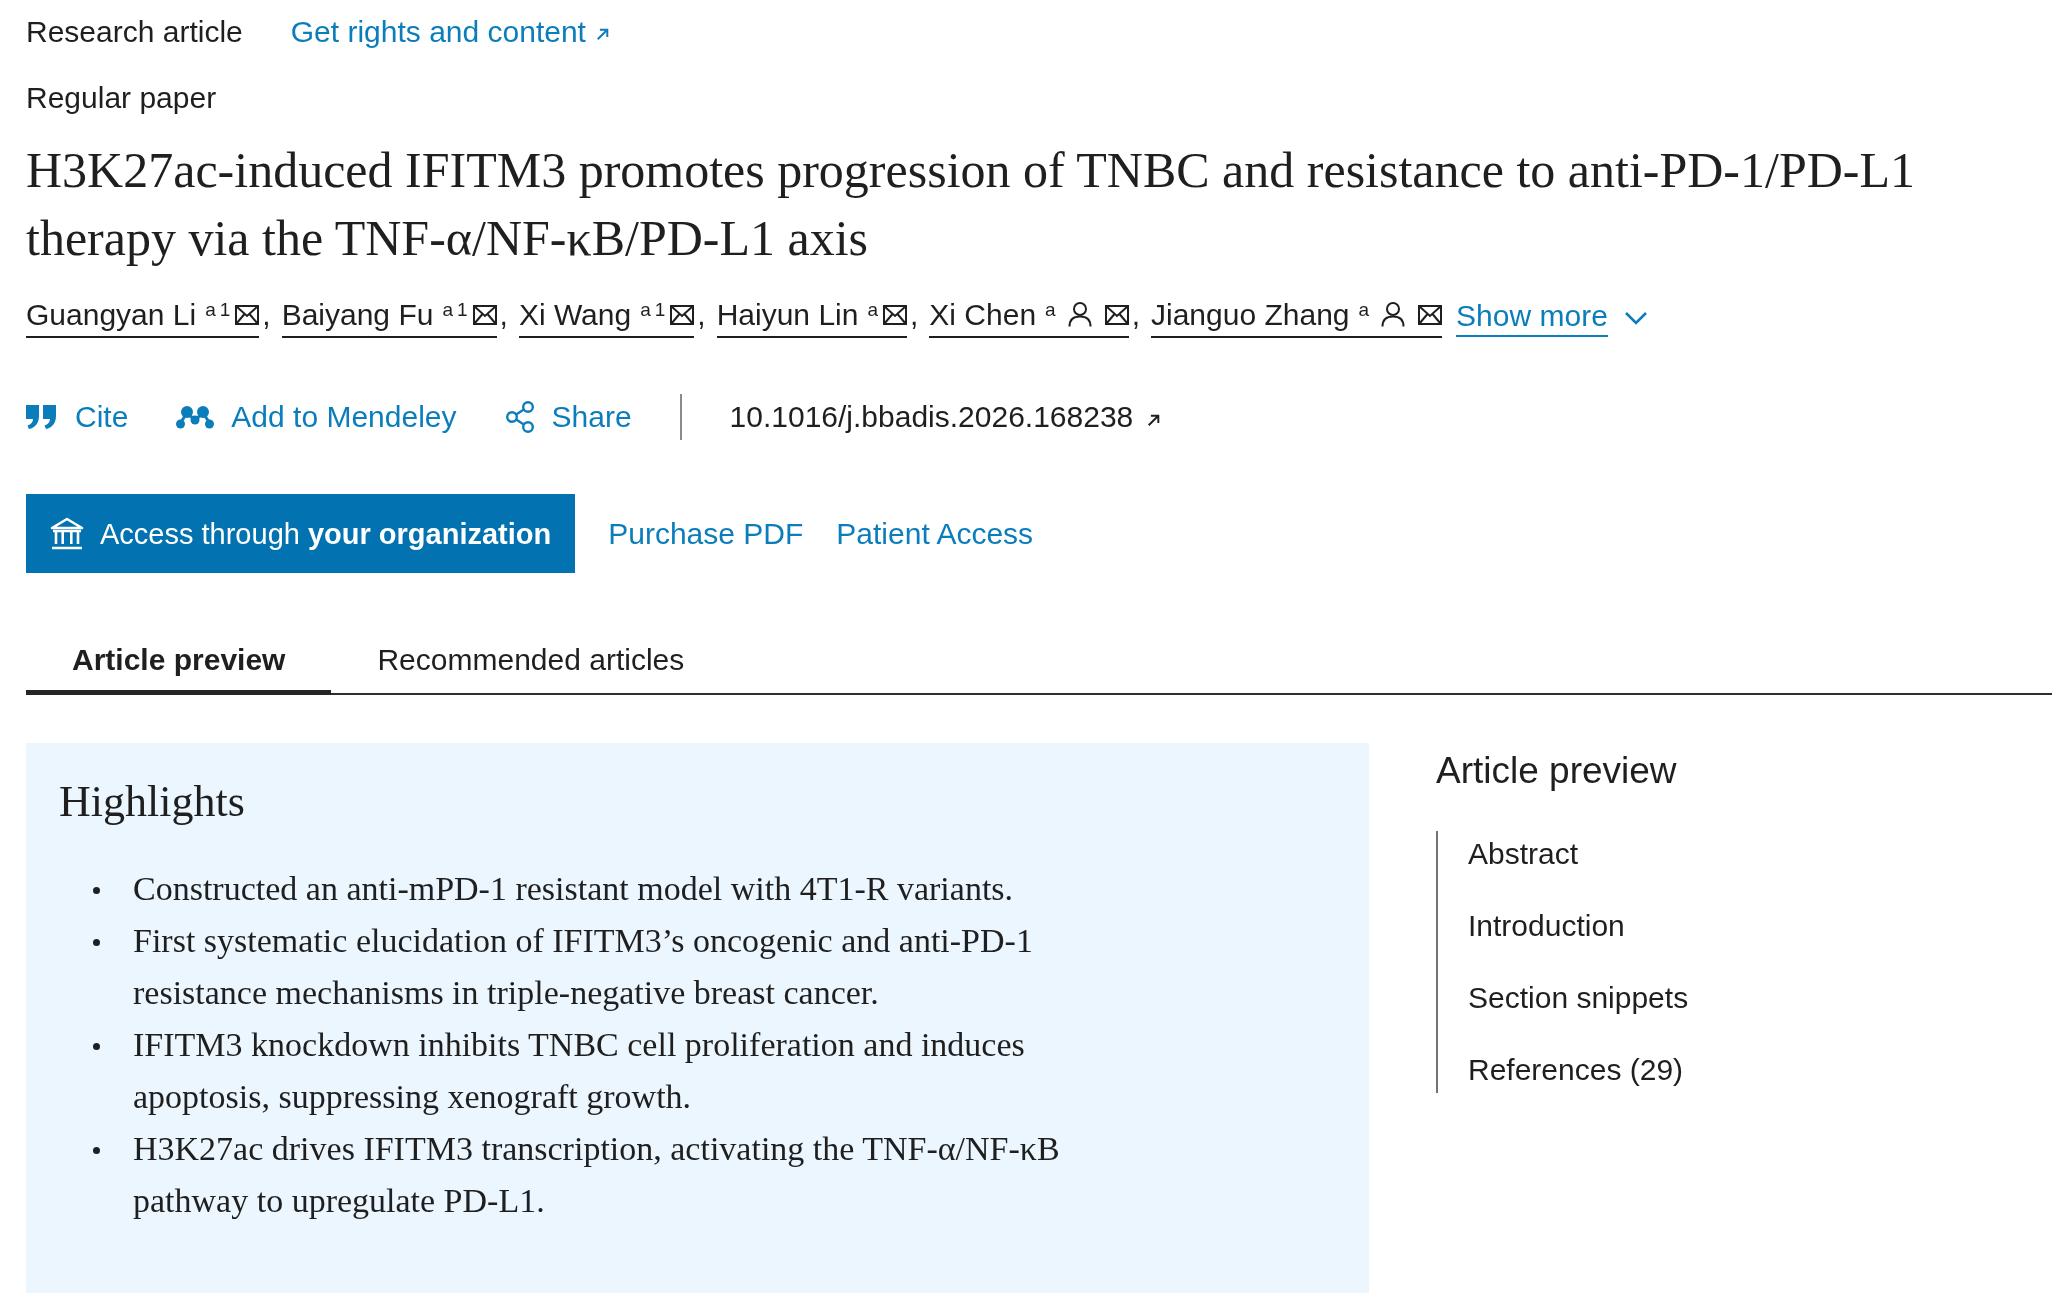  I want to click on author-link: Haiyun Lin $^{a}$, so click(811, 318).